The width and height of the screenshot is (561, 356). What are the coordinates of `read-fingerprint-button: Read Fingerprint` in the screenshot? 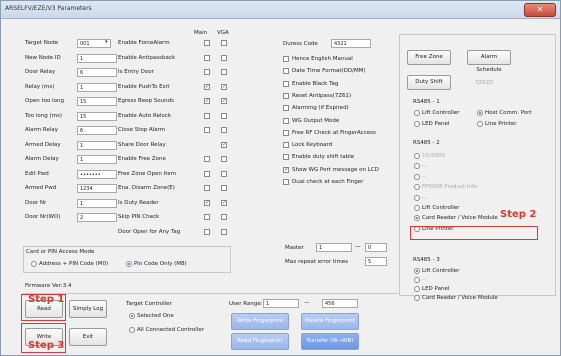 It's located at (260, 341).